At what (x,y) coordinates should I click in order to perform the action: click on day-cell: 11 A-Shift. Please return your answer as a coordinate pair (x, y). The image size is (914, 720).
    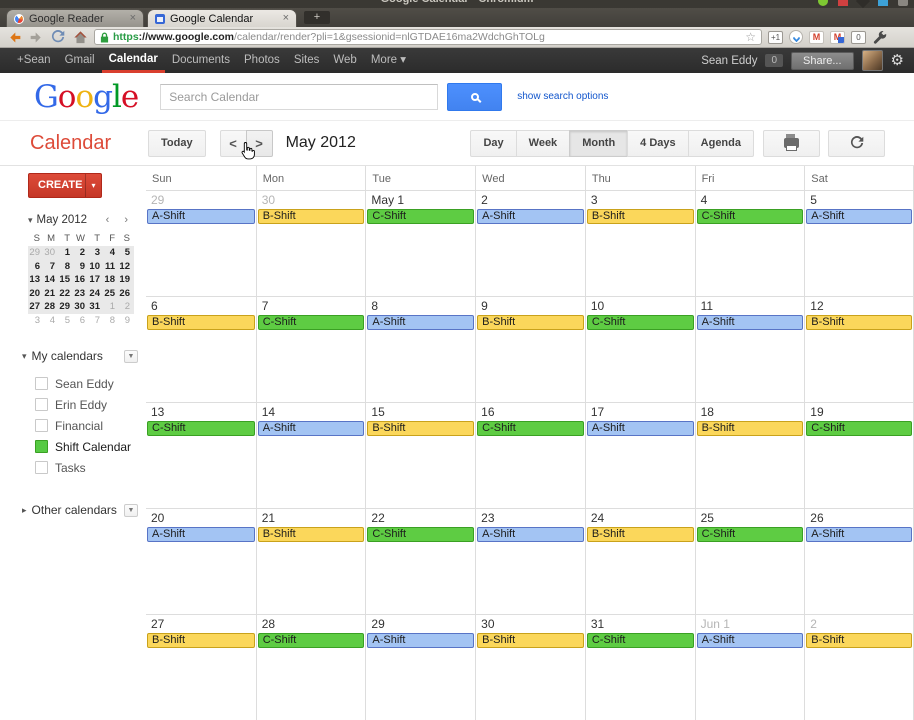
    Looking at the image, I should click on (749, 349).